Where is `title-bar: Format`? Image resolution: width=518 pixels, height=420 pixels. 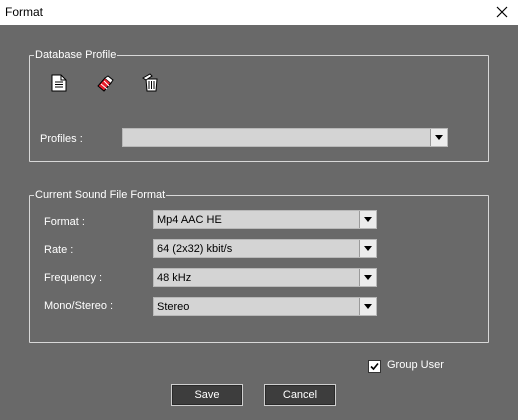
title-bar: Format is located at coordinates (259, 12).